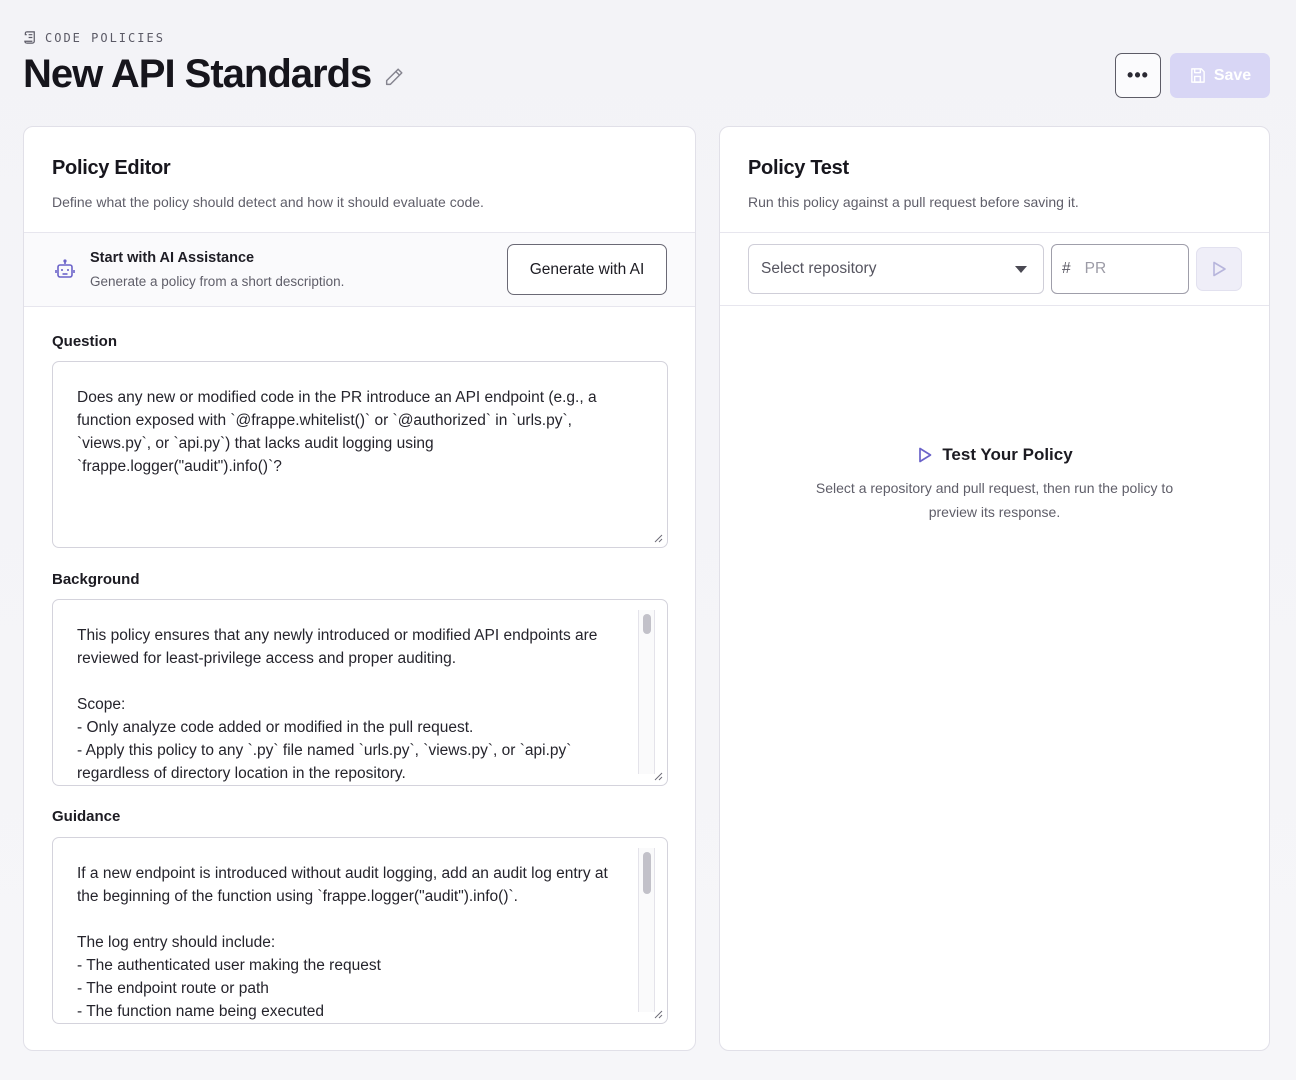  Describe the element at coordinates (111, 168) in the screenshot. I see `policy-editor-title: Policy Editor` at that location.